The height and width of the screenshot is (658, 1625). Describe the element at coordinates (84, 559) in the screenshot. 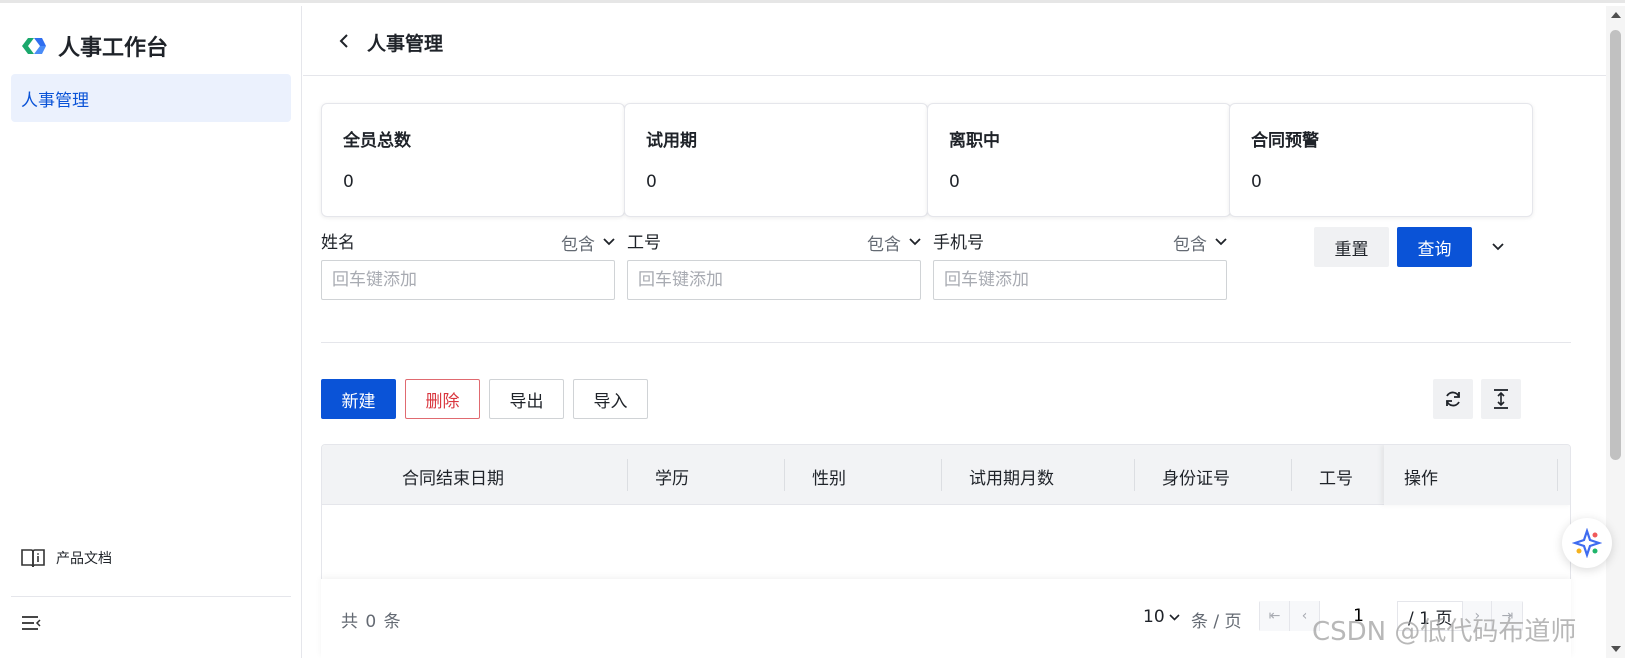

I see `product-docs-label: 产品文档` at that location.